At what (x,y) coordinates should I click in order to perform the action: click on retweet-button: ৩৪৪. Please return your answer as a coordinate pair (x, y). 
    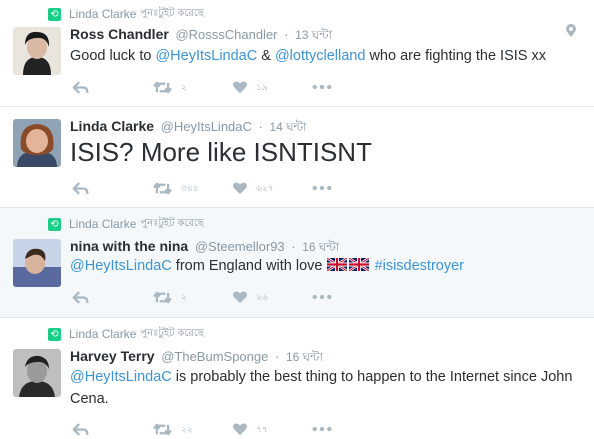
    Looking at the image, I should click on (192, 188).